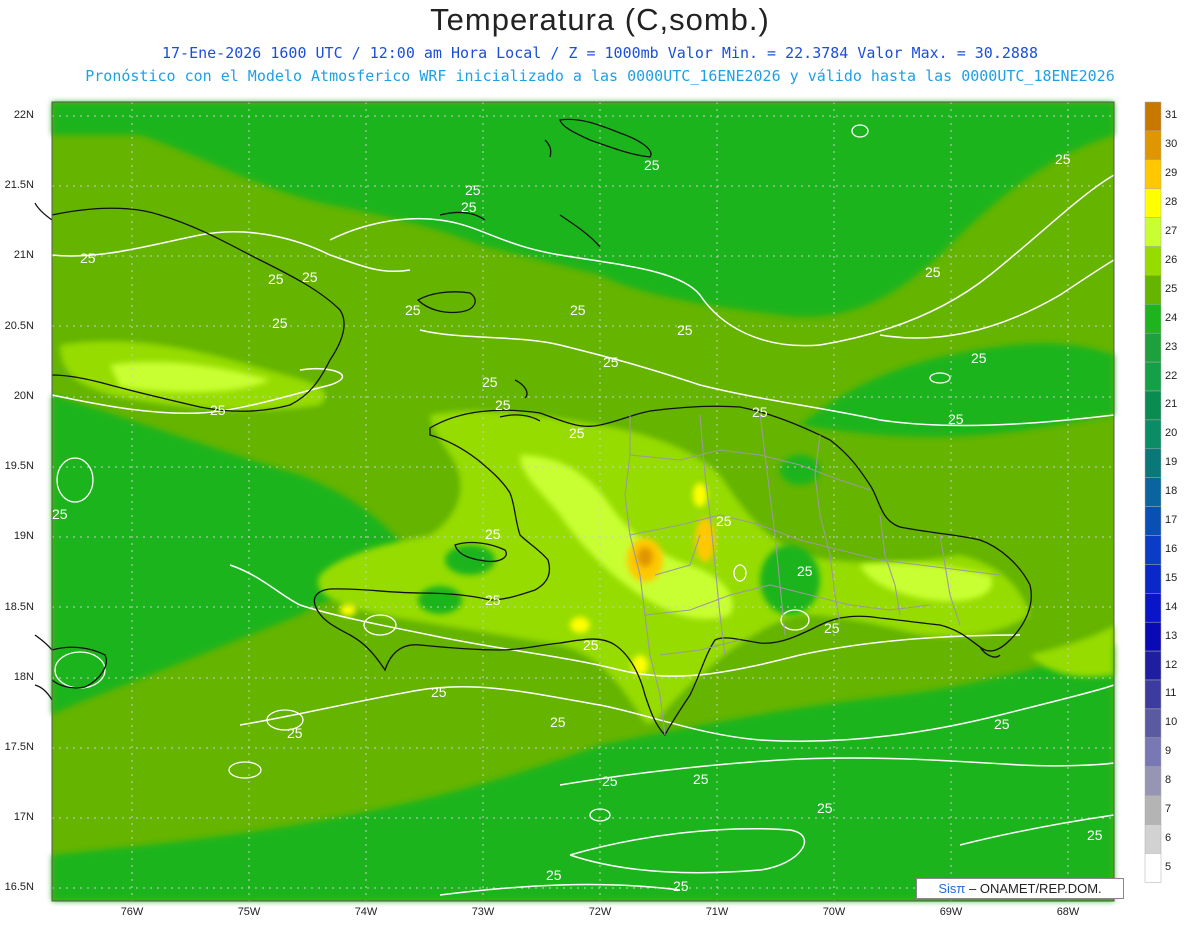 This screenshot has height=927, width=1200. I want to click on lat-label: 17.5N, so click(19, 747).